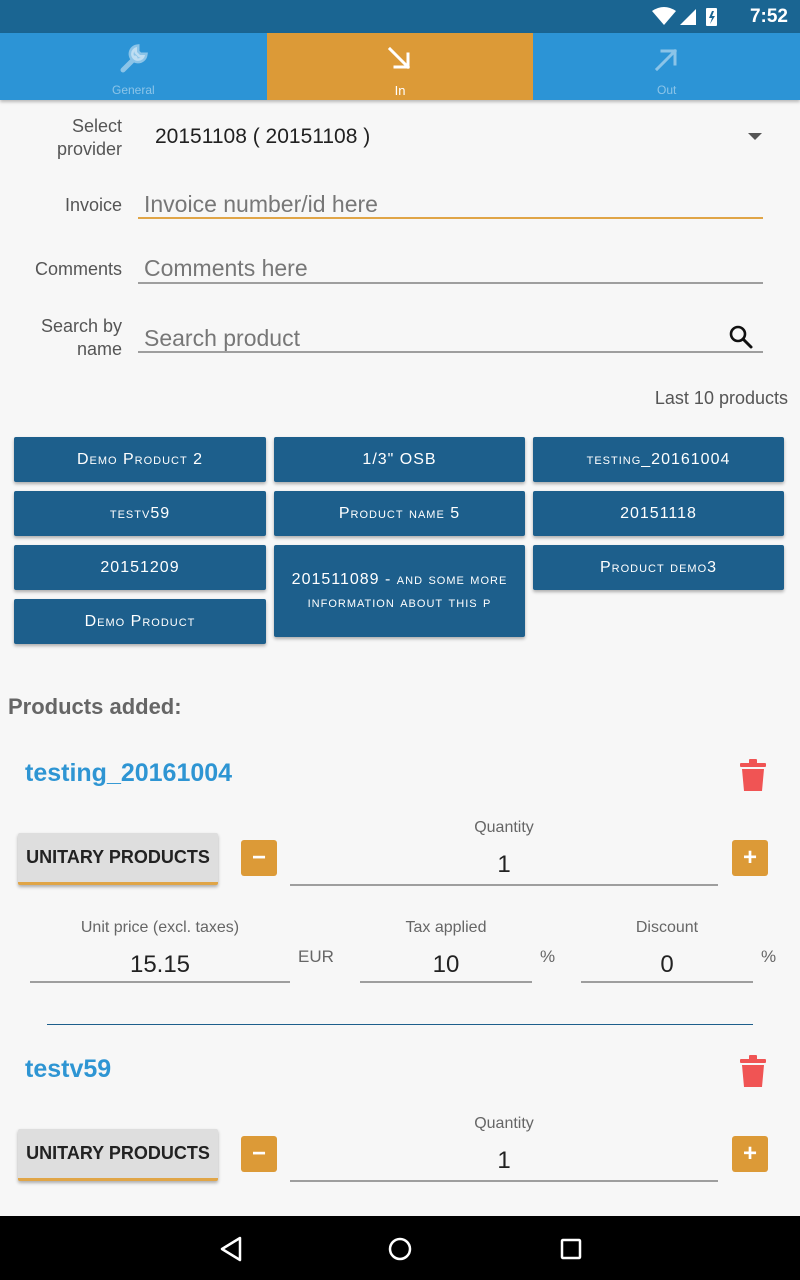 This screenshot has height=1280, width=800. Describe the element at coordinates (450, 218) in the screenshot. I see `invoice-underline` at that location.